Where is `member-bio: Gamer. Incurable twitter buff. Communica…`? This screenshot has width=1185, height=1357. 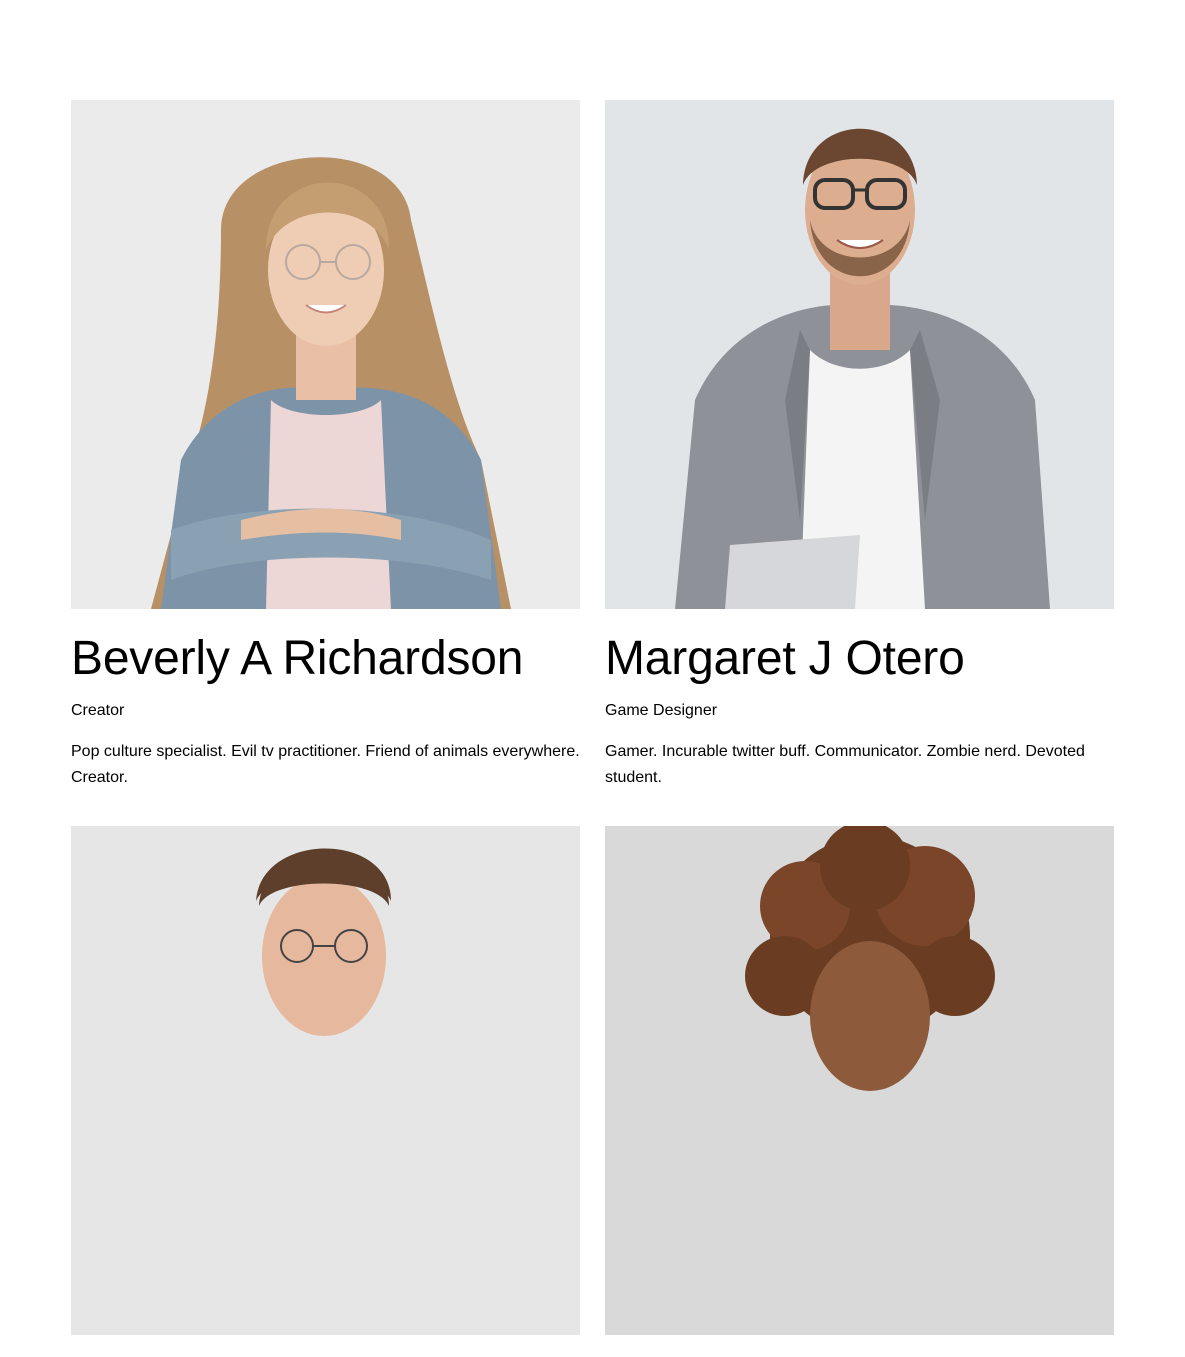 member-bio: Gamer. Incurable twitter buff. Communica… is located at coordinates (845, 764).